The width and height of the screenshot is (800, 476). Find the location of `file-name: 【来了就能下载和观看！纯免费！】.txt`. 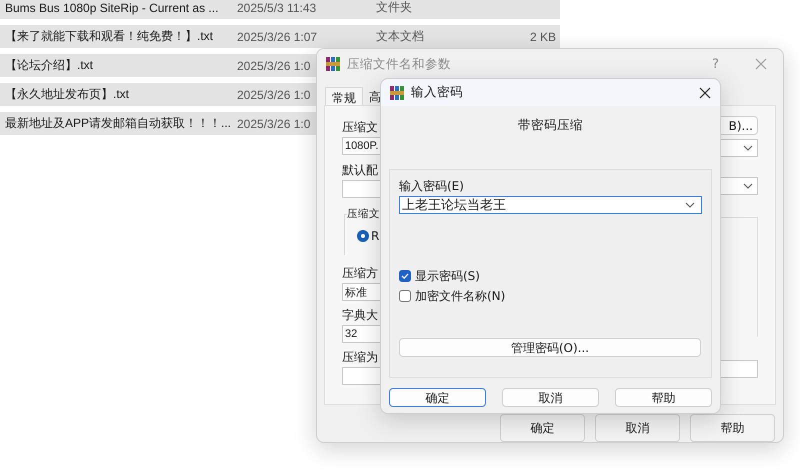

file-name: 【来了就能下载和观看！纯免费！】.txt is located at coordinates (109, 36).